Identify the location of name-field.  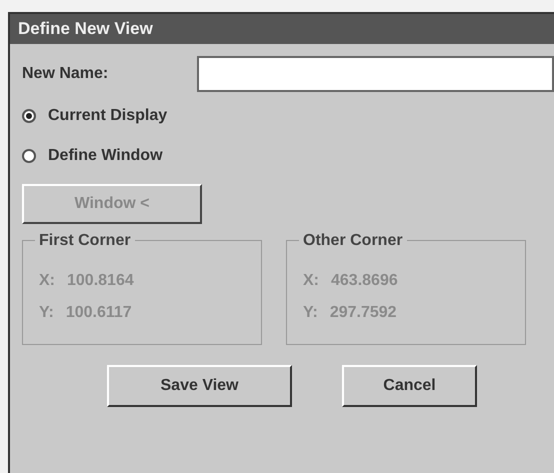
(375, 74).